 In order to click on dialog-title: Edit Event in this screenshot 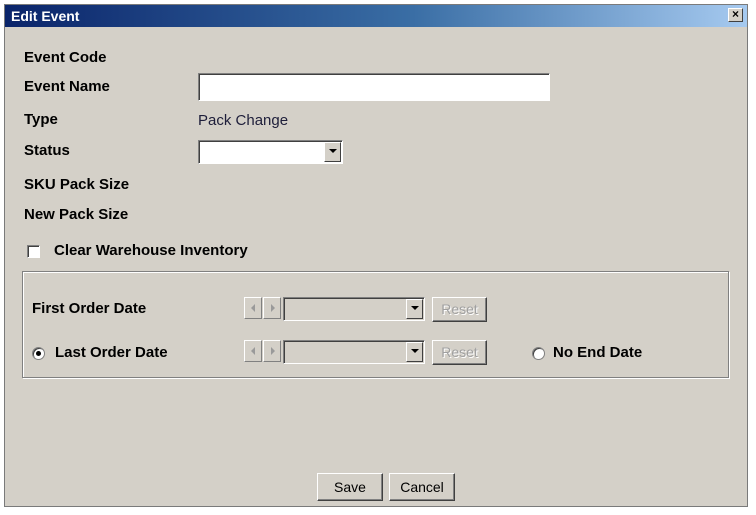, I will do `click(45, 16)`.